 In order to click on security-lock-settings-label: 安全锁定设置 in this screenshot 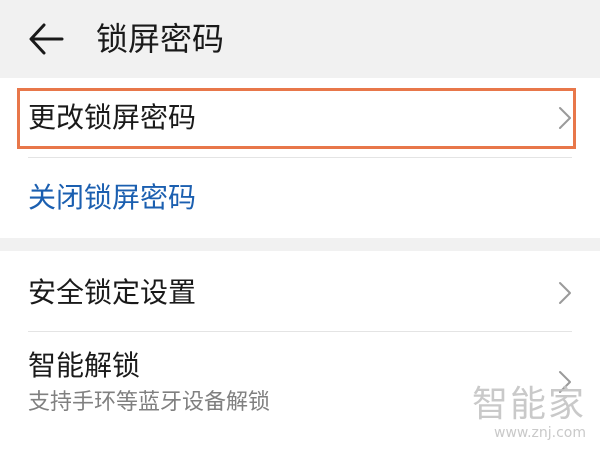, I will do `click(112, 292)`.